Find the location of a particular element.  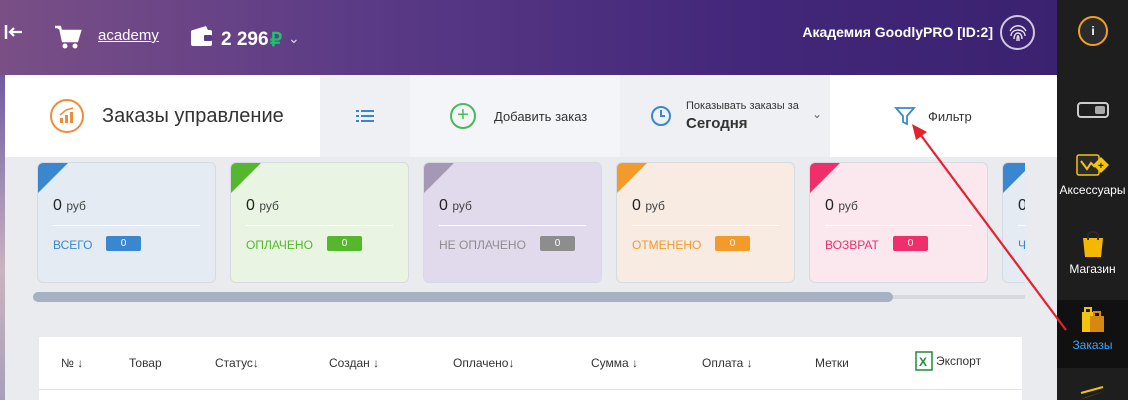

cards-scrollbar is located at coordinates (529, 297).